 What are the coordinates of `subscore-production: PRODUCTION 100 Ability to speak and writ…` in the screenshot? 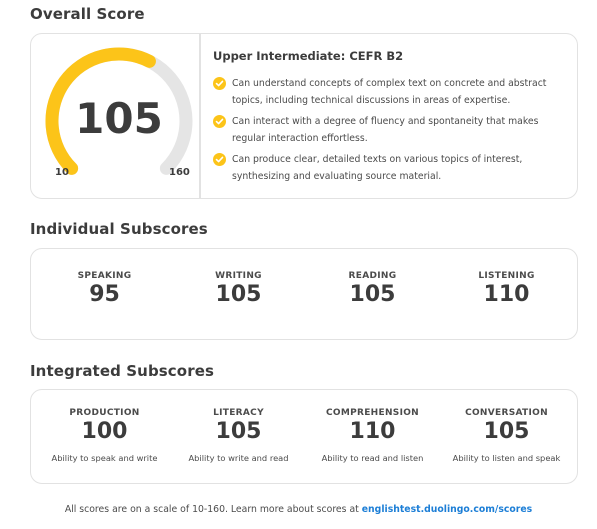 It's located at (104, 435).